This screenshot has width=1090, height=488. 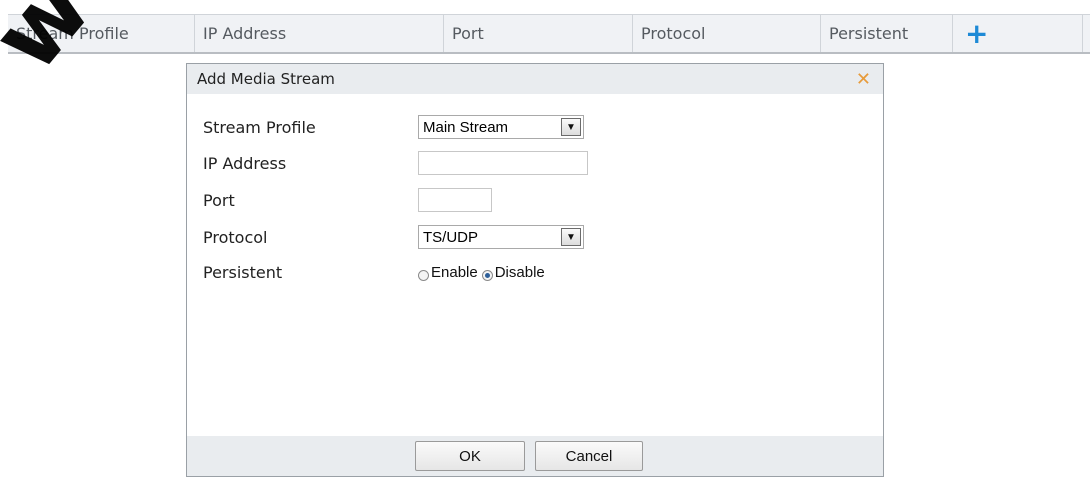 I want to click on column-protocol: Protocol, so click(x=727, y=33).